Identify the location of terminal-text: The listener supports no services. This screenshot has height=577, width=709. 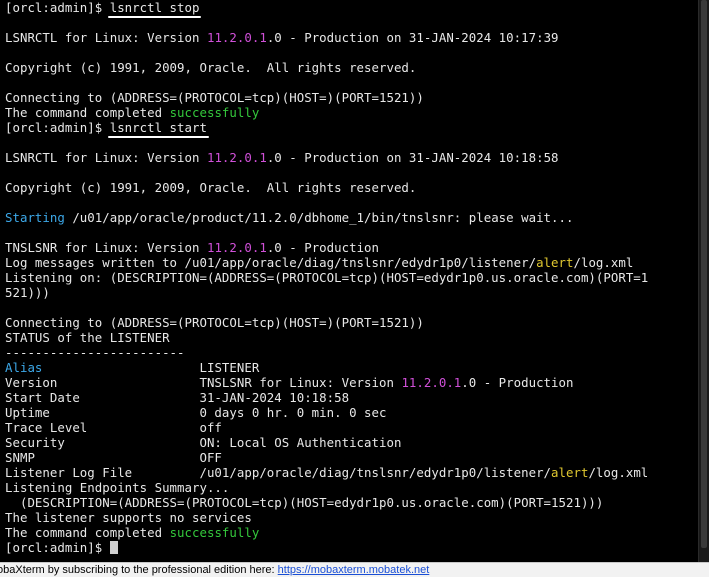
(128, 517).